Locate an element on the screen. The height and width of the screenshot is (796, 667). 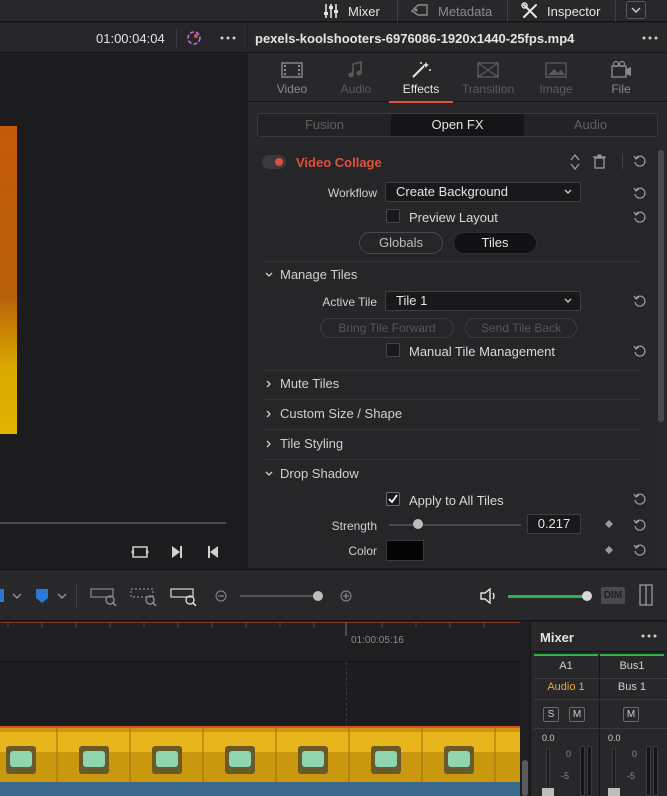
viewer-scrubber is located at coordinates (113, 523).